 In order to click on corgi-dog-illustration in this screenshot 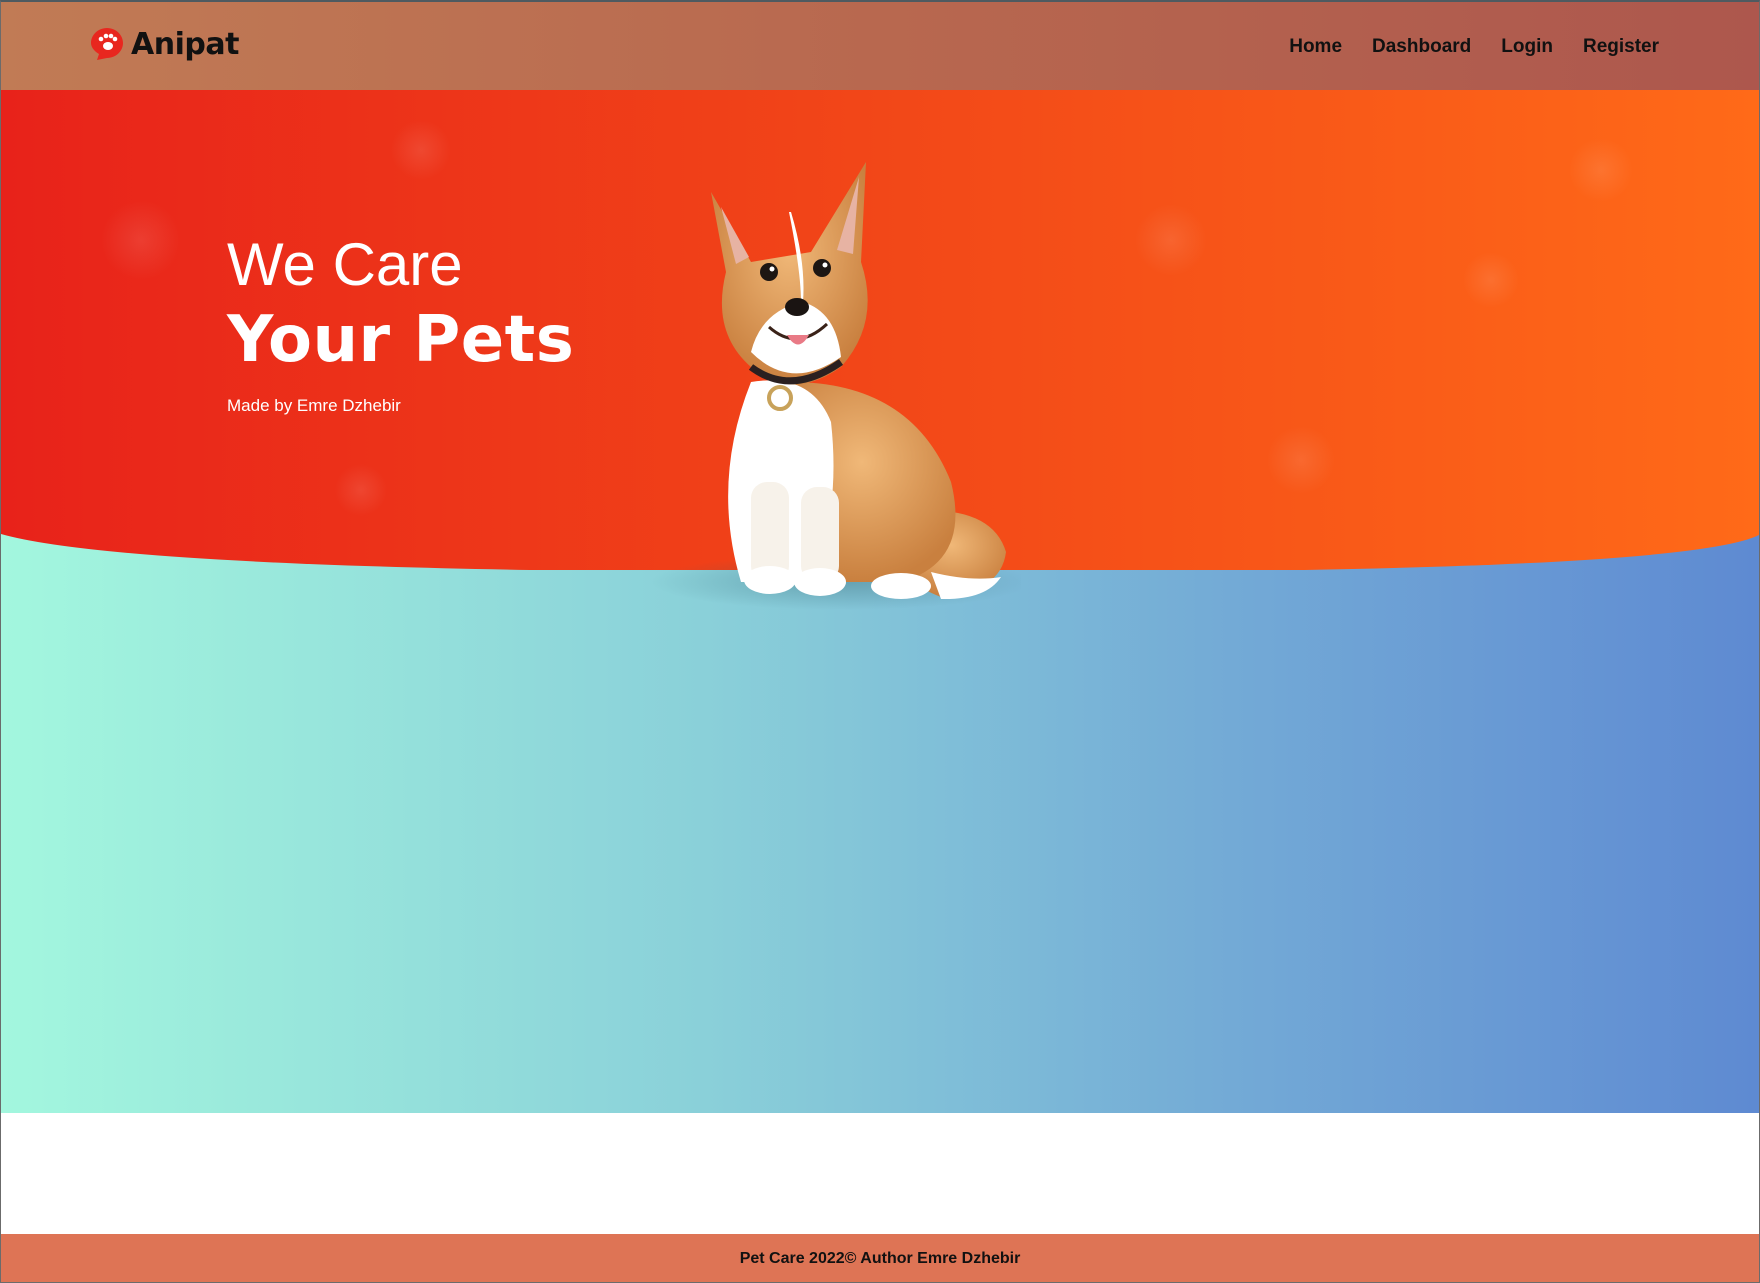, I will do `click(836, 386)`.